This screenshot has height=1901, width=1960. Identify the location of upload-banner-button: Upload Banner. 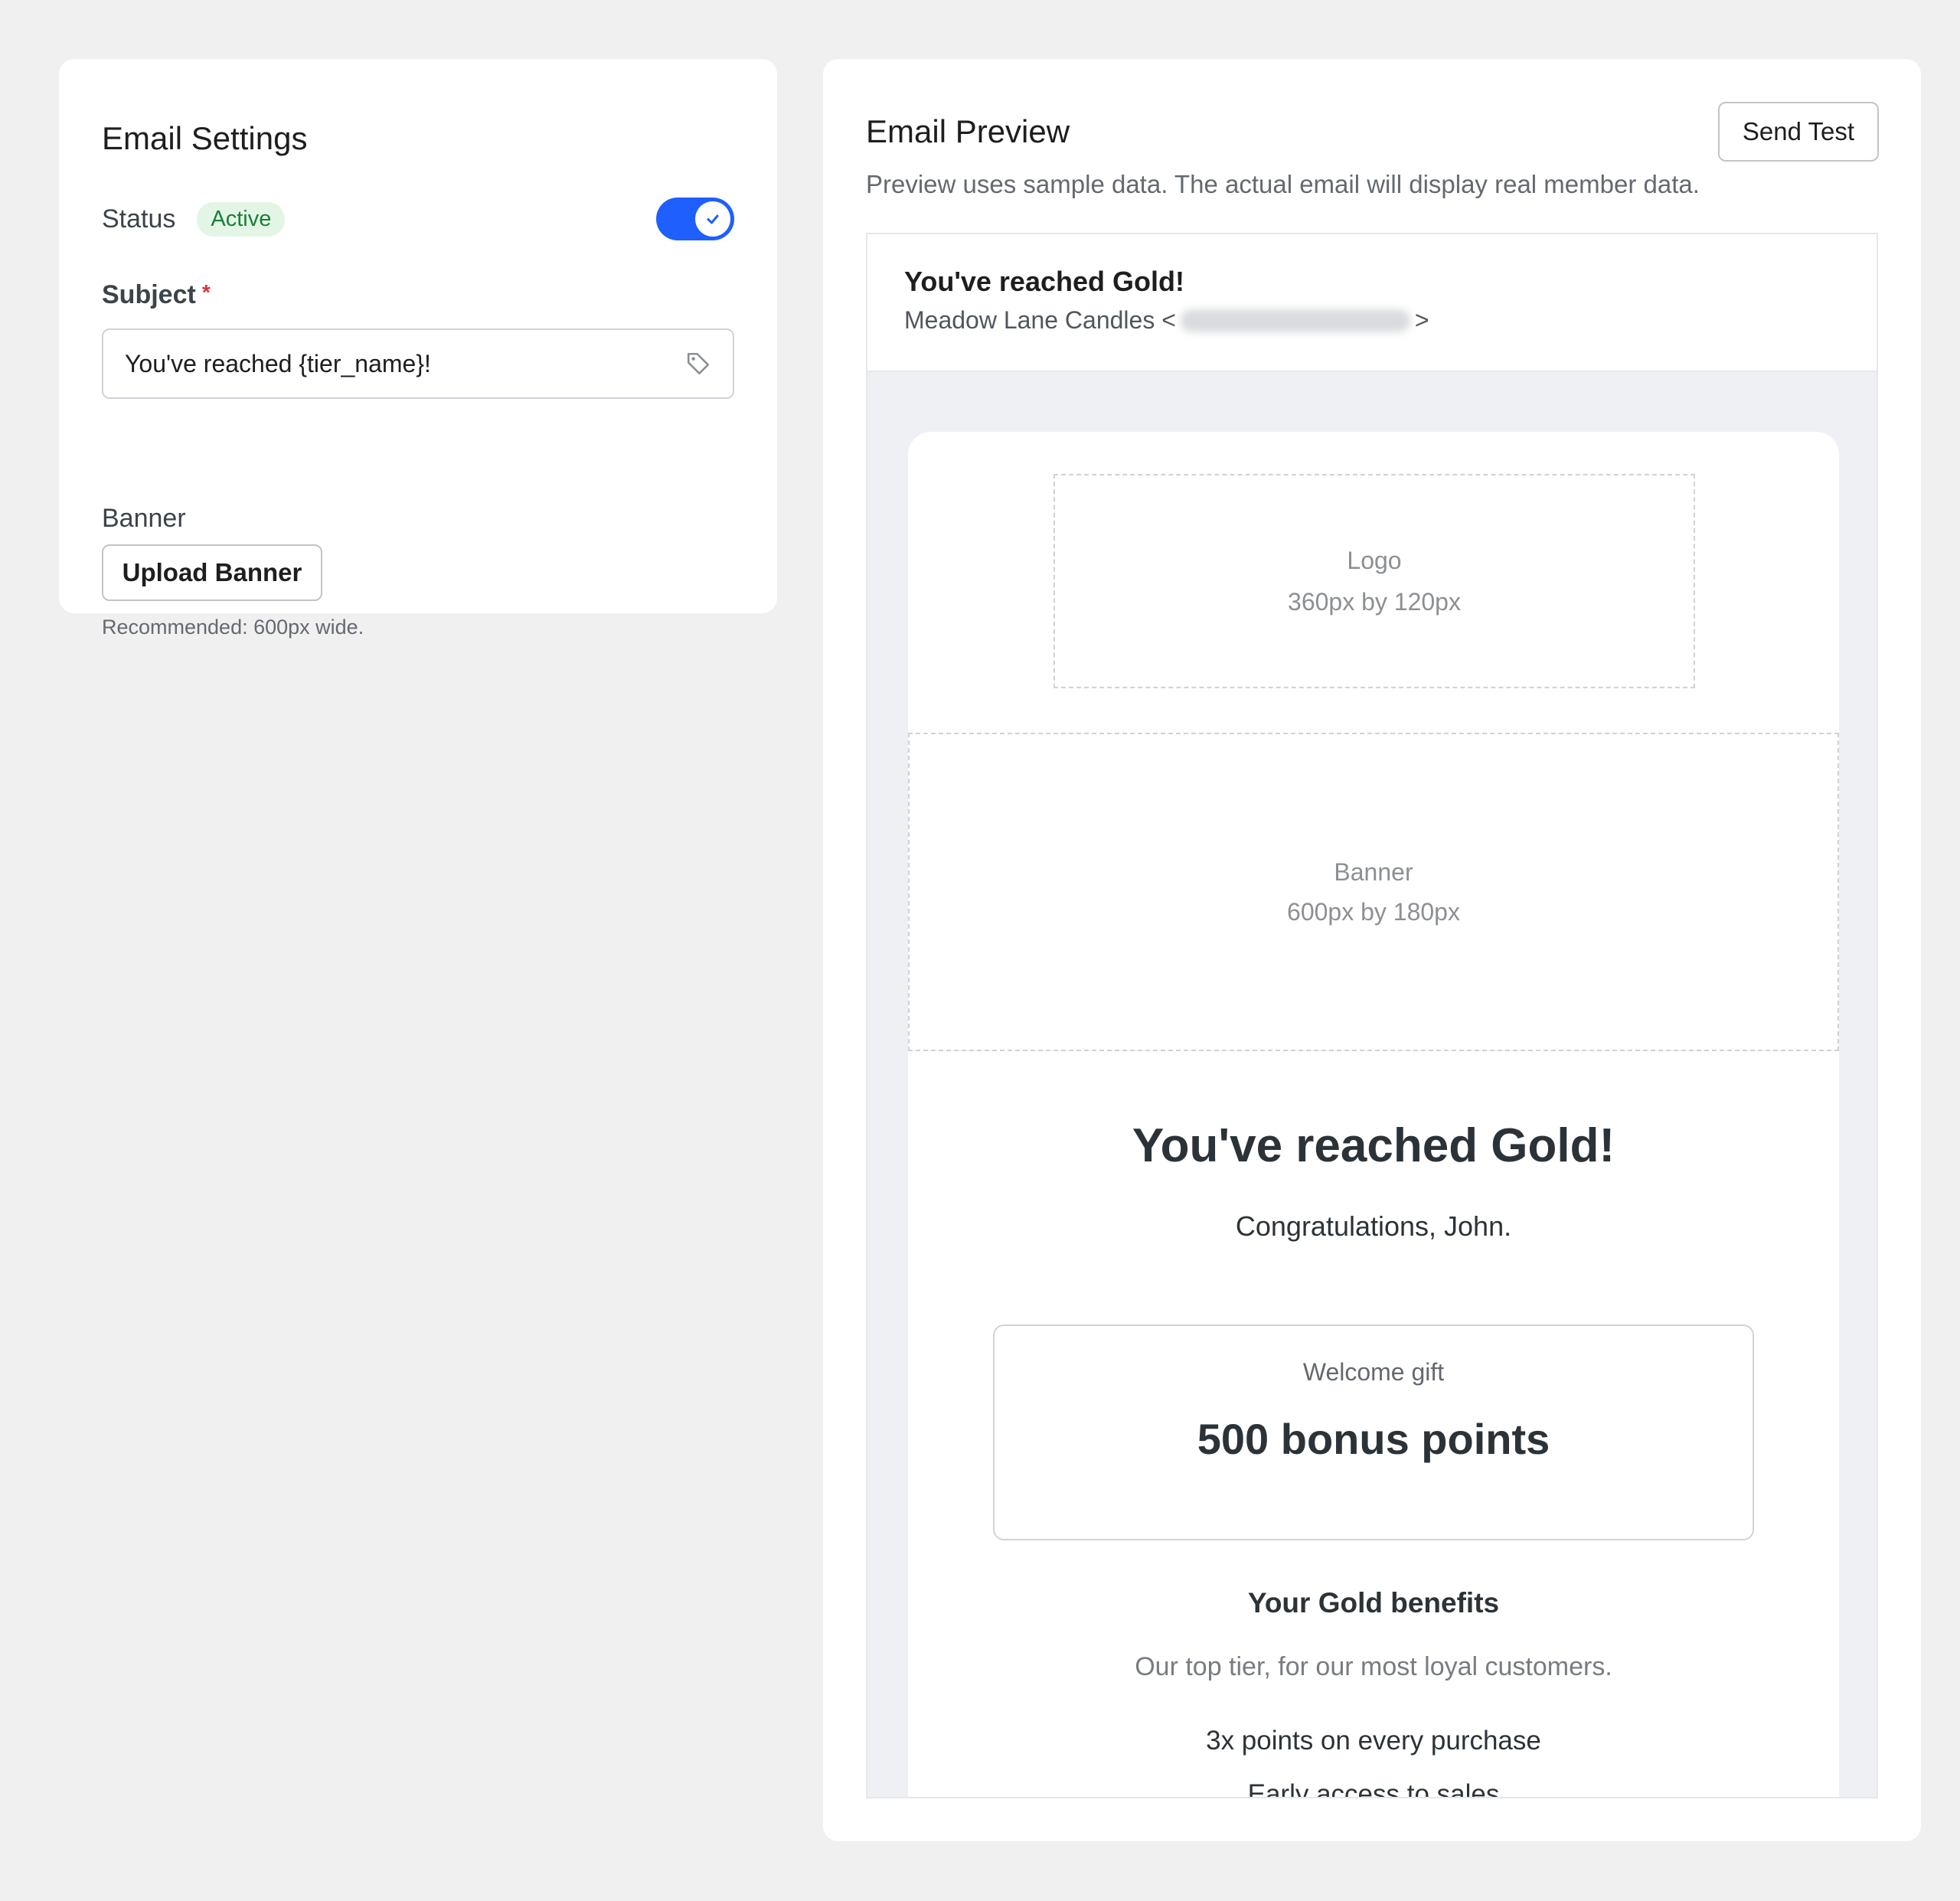
(212, 572).